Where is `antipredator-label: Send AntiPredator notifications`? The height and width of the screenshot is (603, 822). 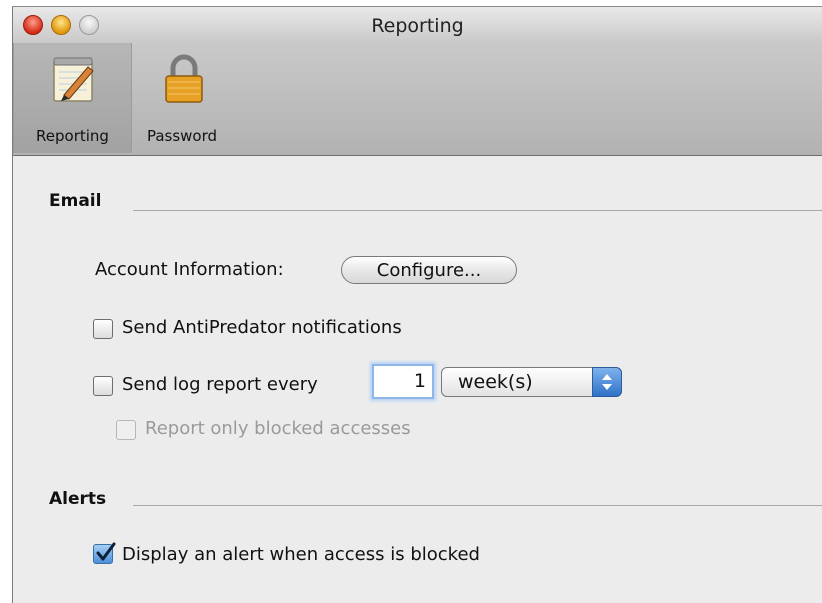
antipredator-label: Send AntiPredator notifications is located at coordinates (262, 327).